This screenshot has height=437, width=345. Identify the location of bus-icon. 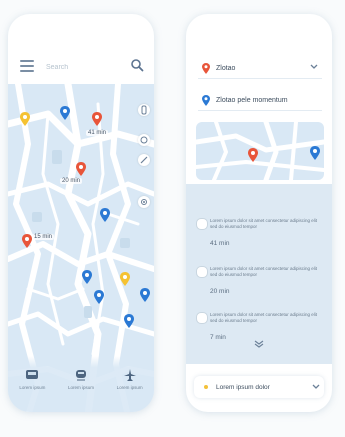
(32, 374).